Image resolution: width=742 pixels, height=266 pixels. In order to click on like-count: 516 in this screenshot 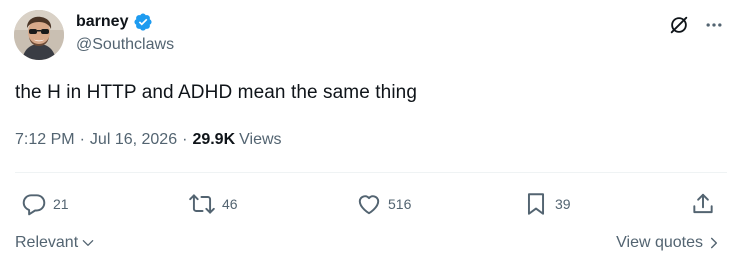, I will do `click(400, 204)`.